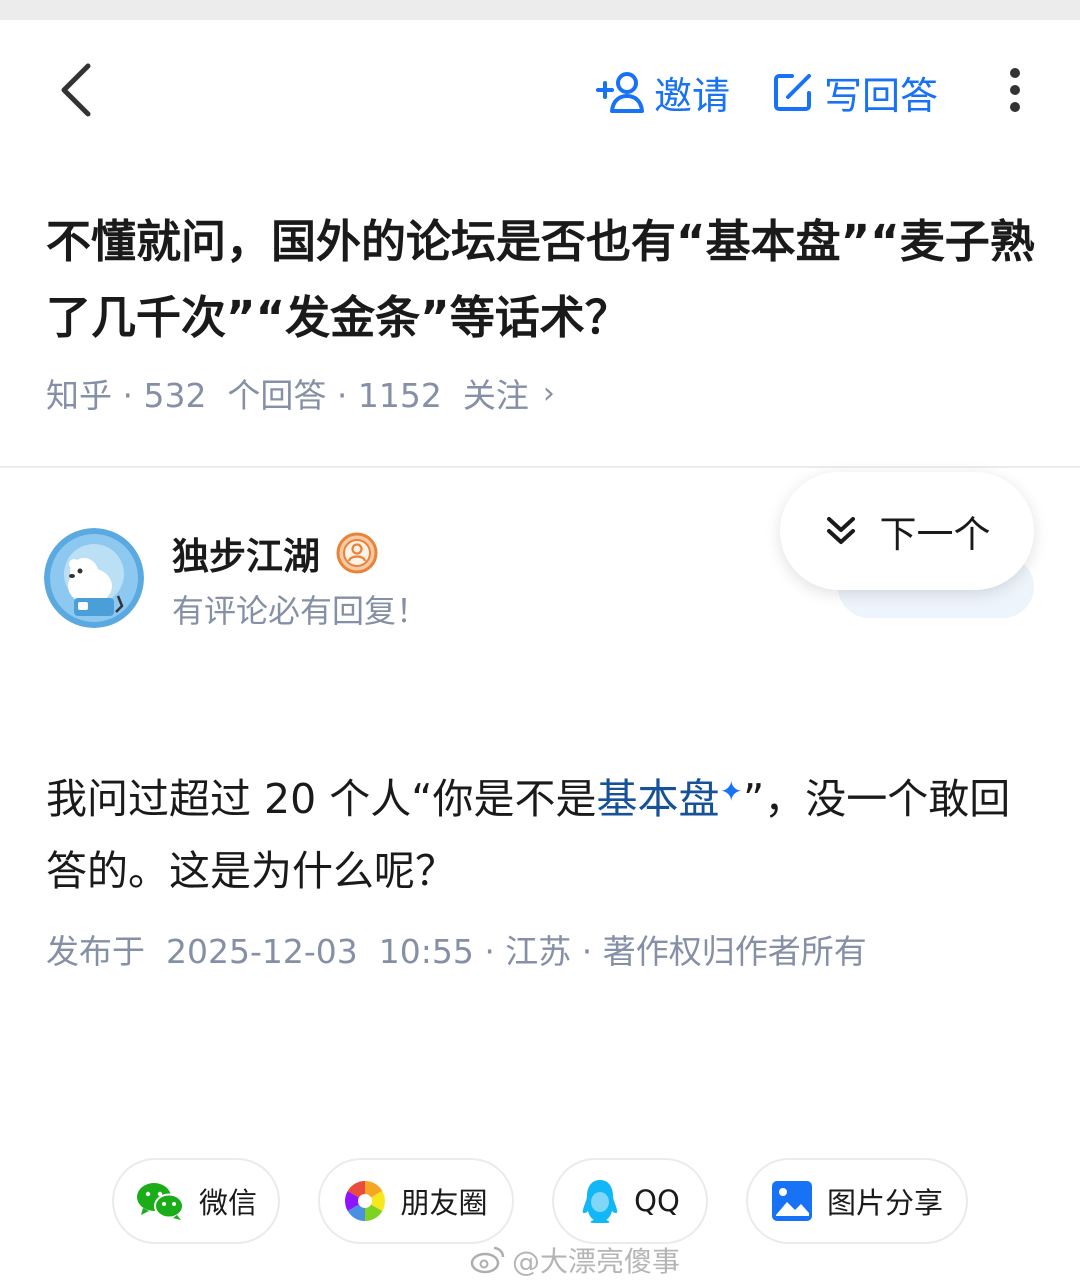 The width and height of the screenshot is (1080, 1286). I want to click on question-meta: 知乎 · 532 个回答 · 1152 关注 ›, so click(300, 393).